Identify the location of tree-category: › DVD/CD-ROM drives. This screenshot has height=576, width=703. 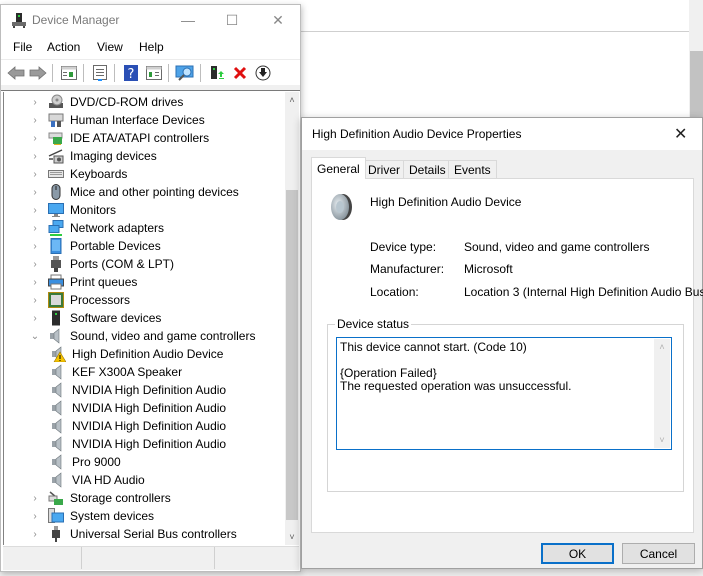
(106, 102).